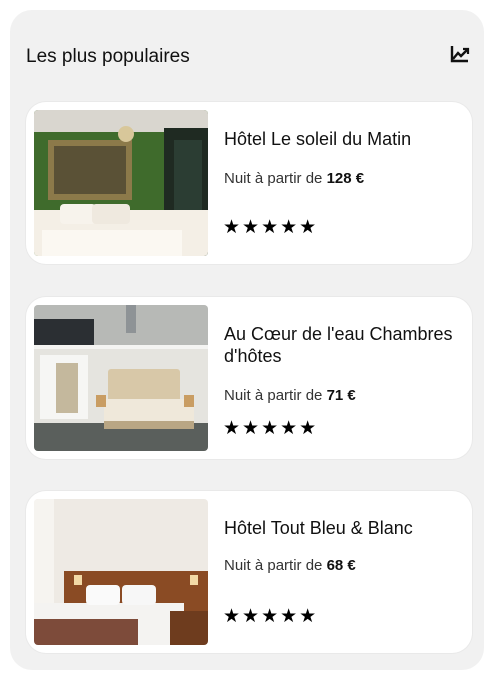 This screenshot has width=493, height=680. What do you see at coordinates (345, 178) in the screenshot?
I see `price-value: 128 €` at bounding box center [345, 178].